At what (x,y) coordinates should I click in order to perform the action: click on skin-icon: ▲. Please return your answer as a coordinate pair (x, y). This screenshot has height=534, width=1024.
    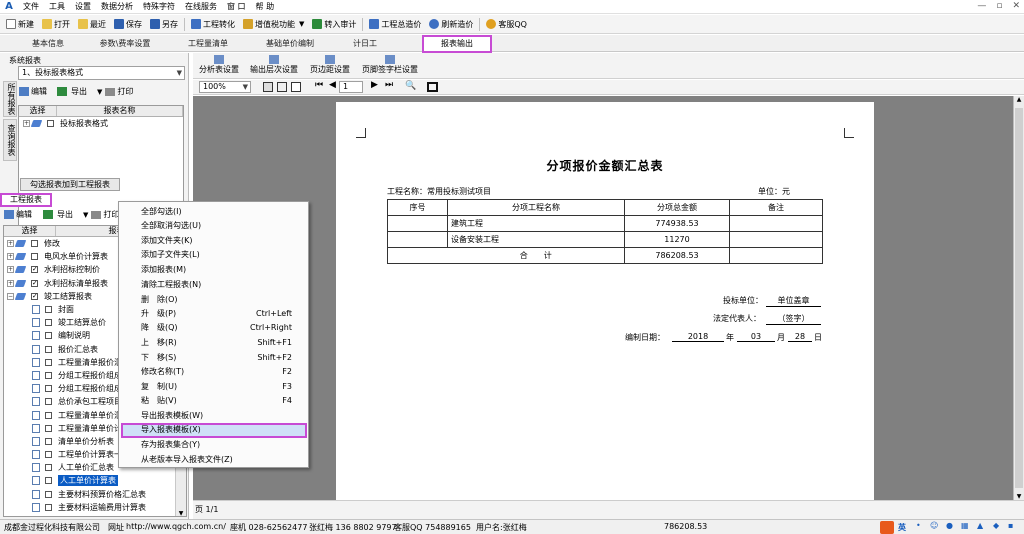
    Looking at the image, I should click on (982, 527).